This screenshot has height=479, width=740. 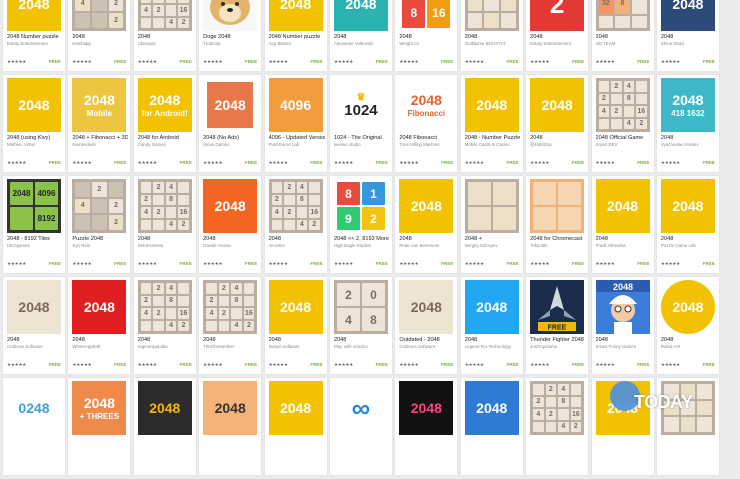 What do you see at coordinates (35, 245) in the screenshot?
I see `app-developer: UKOgames` at bounding box center [35, 245].